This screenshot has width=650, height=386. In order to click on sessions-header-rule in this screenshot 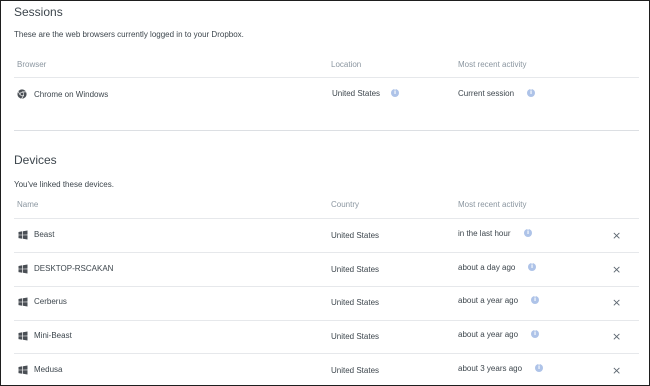, I will do `click(326, 77)`.